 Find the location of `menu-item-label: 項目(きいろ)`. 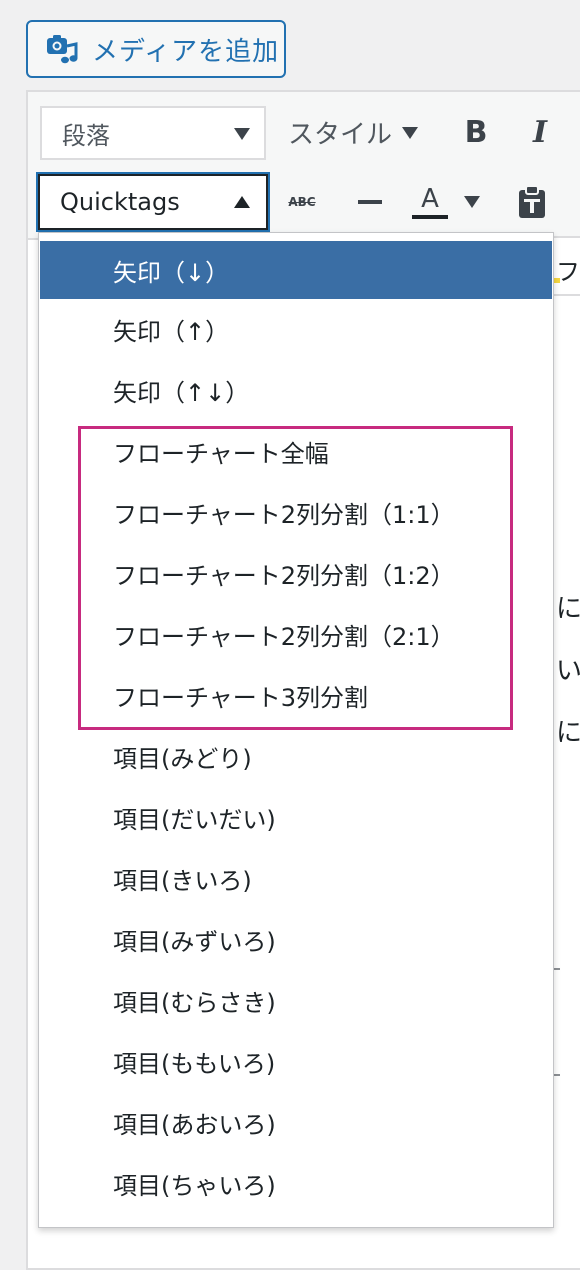

menu-item-label: 項目(きいろ) is located at coordinates (182, 881).